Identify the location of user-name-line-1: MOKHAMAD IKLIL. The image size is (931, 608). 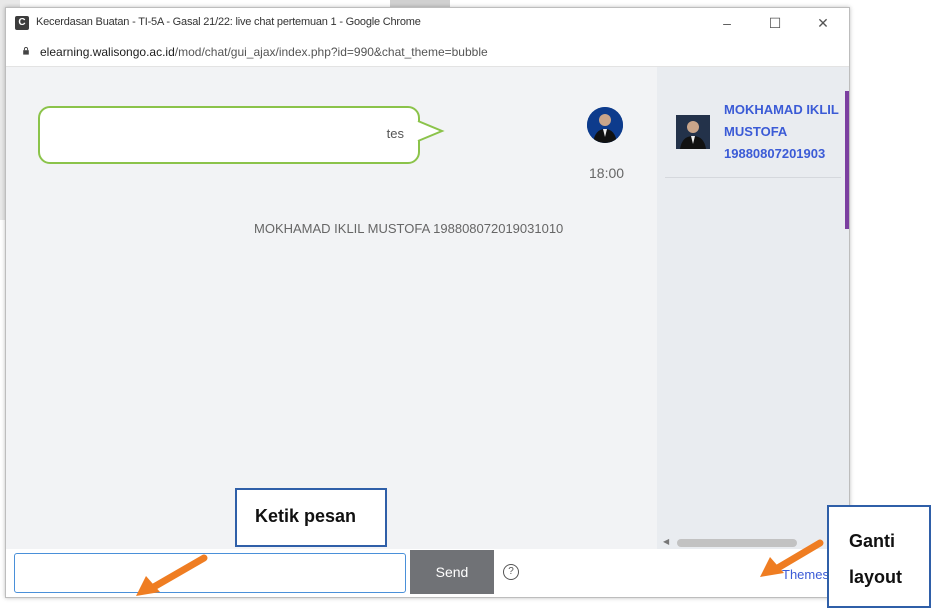
(781, 109).